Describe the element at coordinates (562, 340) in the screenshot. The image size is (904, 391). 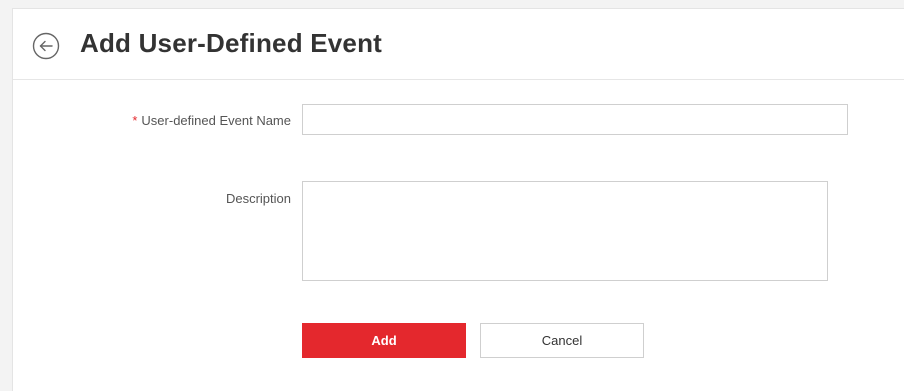
I see `cancel-button: Cancel` at that location.